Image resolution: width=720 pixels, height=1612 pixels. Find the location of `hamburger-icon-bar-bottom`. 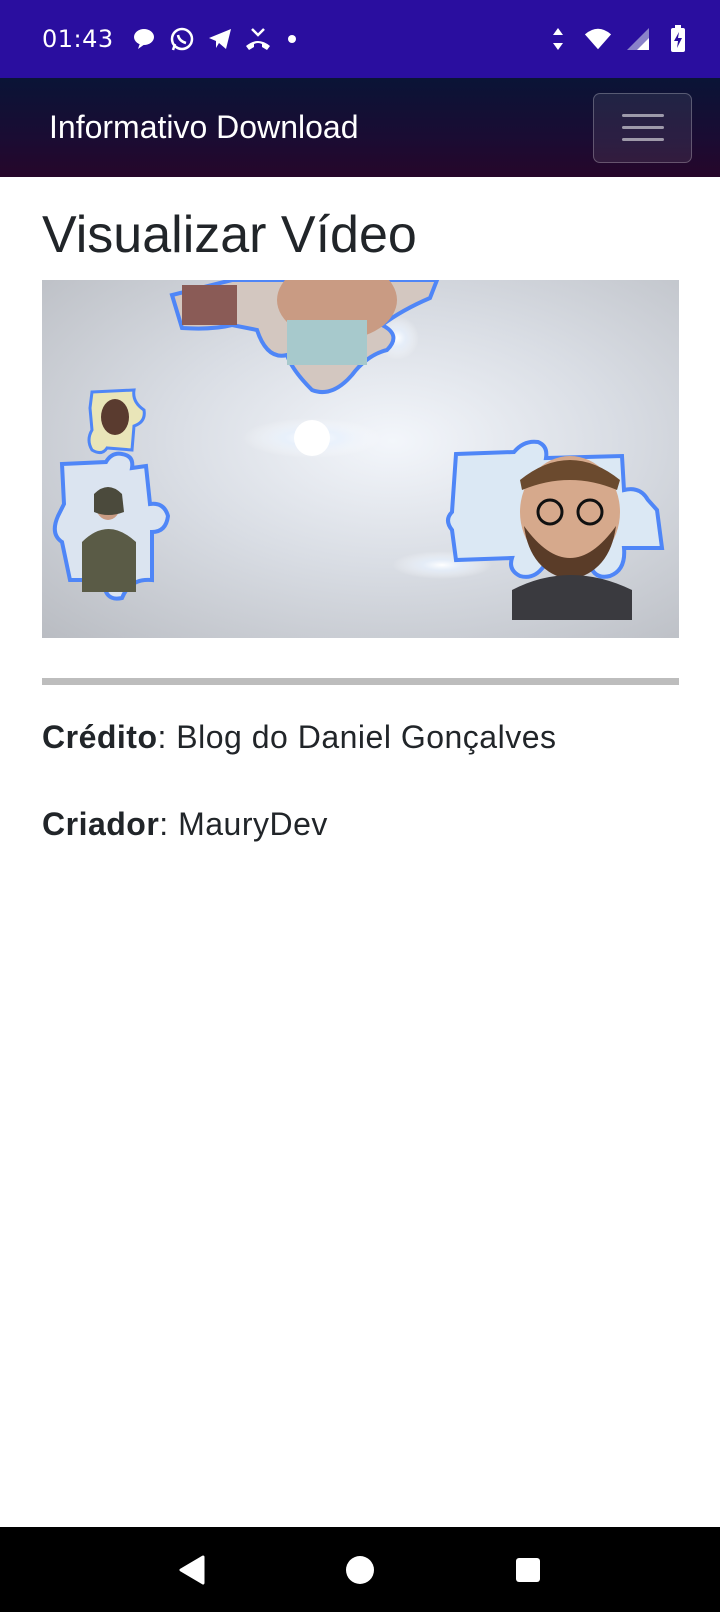

hamburger-icon-bar-bottom is located at coordinates (642, 139).